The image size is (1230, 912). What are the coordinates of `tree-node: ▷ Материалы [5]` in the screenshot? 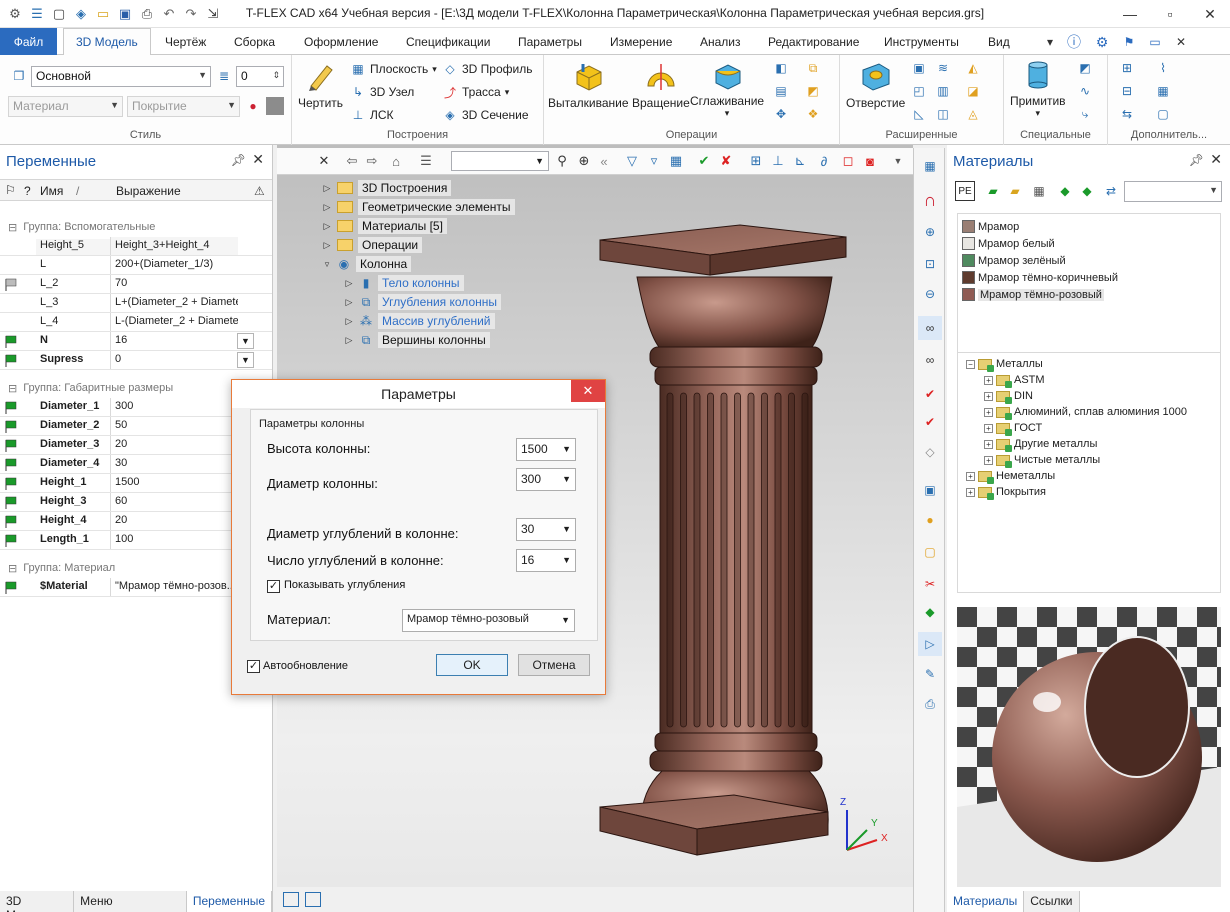 It's located at (384, 226).